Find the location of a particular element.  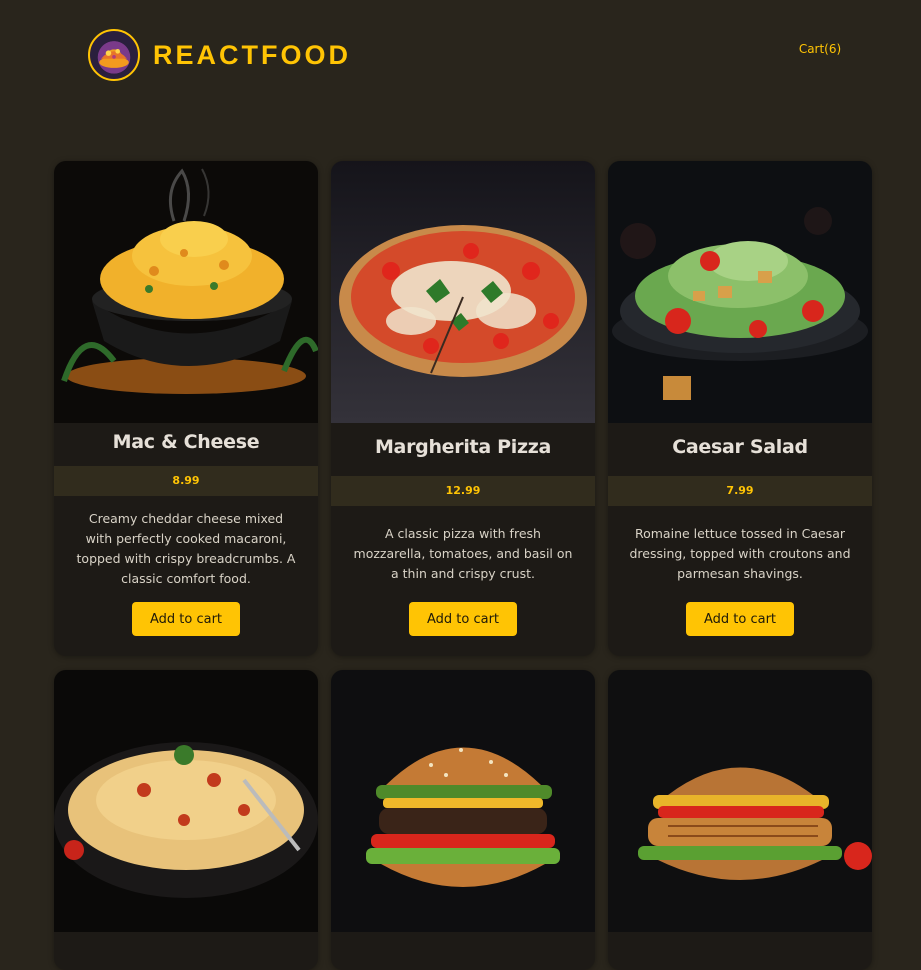

burger-image is located at coordinates (463, 801).